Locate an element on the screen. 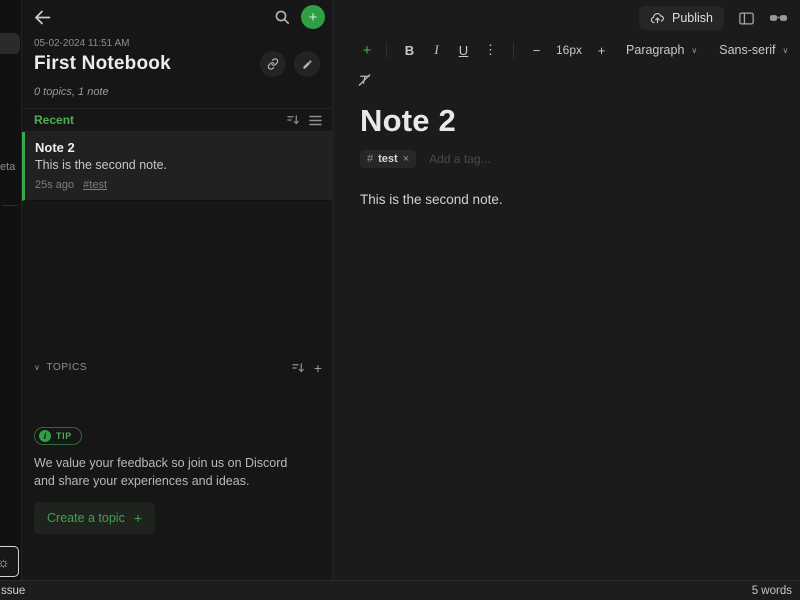  search-button is located at coordinates (282, 17).